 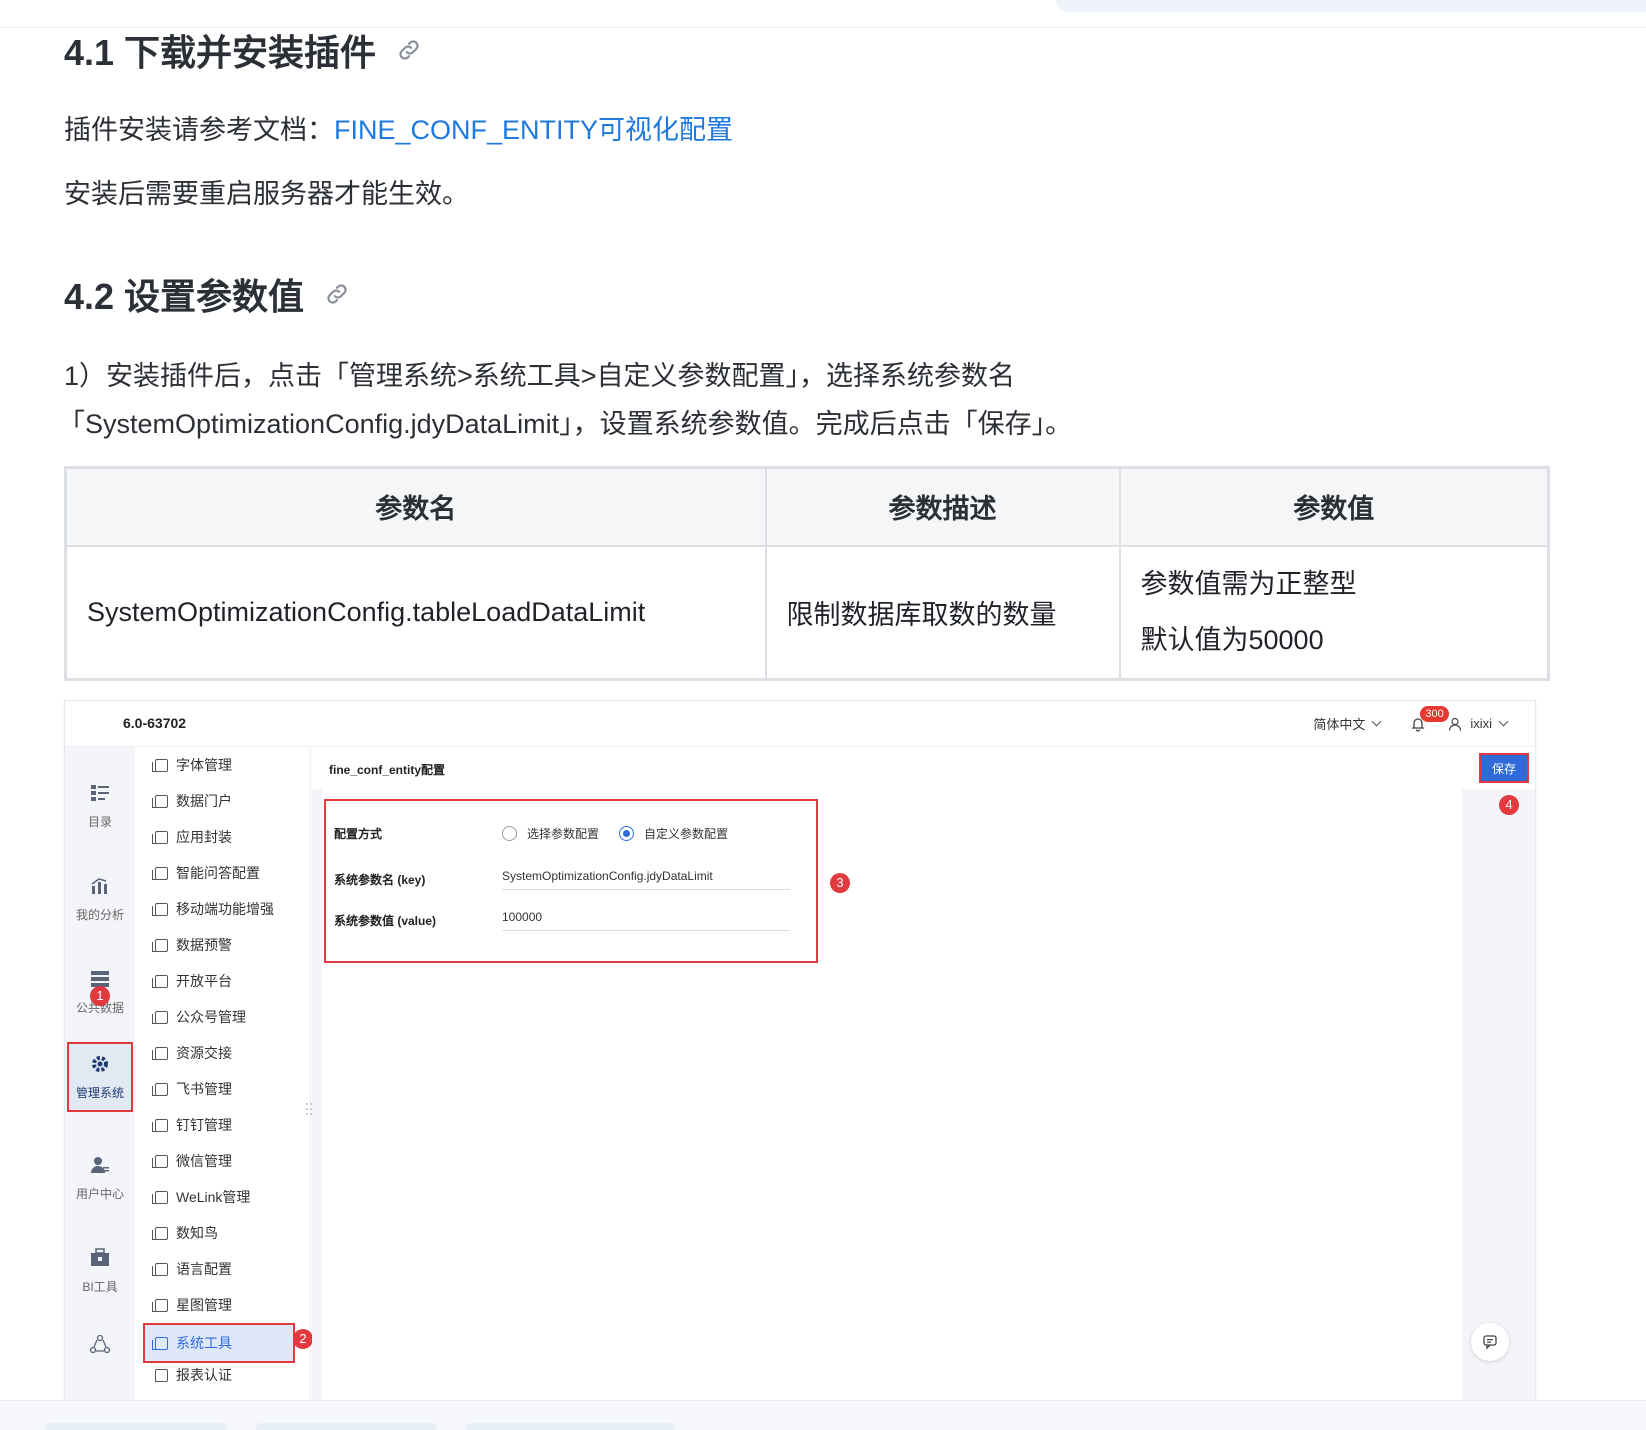 I want to click on user-menu: ixixi, so click(x=1478, y=723).